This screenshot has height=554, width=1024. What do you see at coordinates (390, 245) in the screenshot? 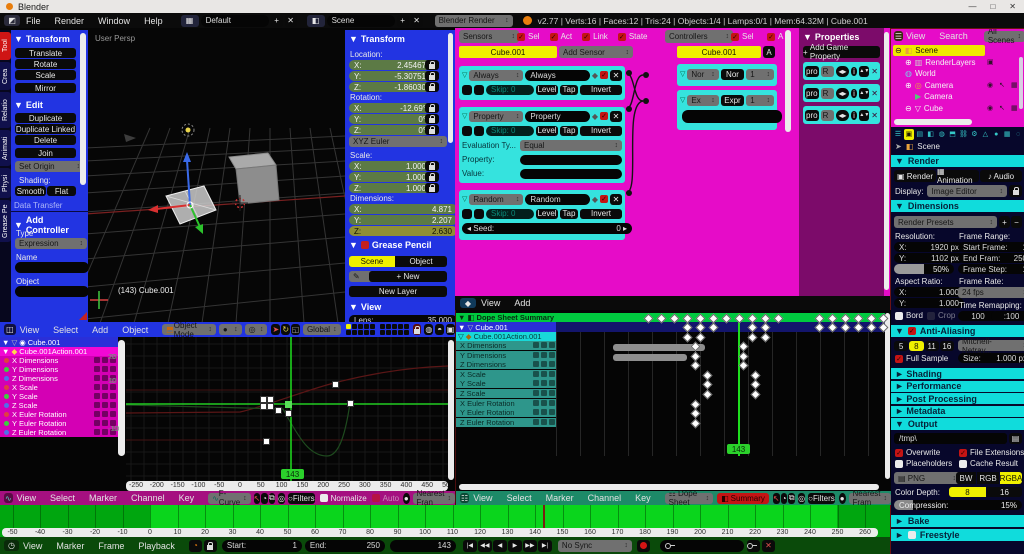
I see `panel-header-grease-pencil: ▼ Grease Pencil` at bounding box center [390, 245].